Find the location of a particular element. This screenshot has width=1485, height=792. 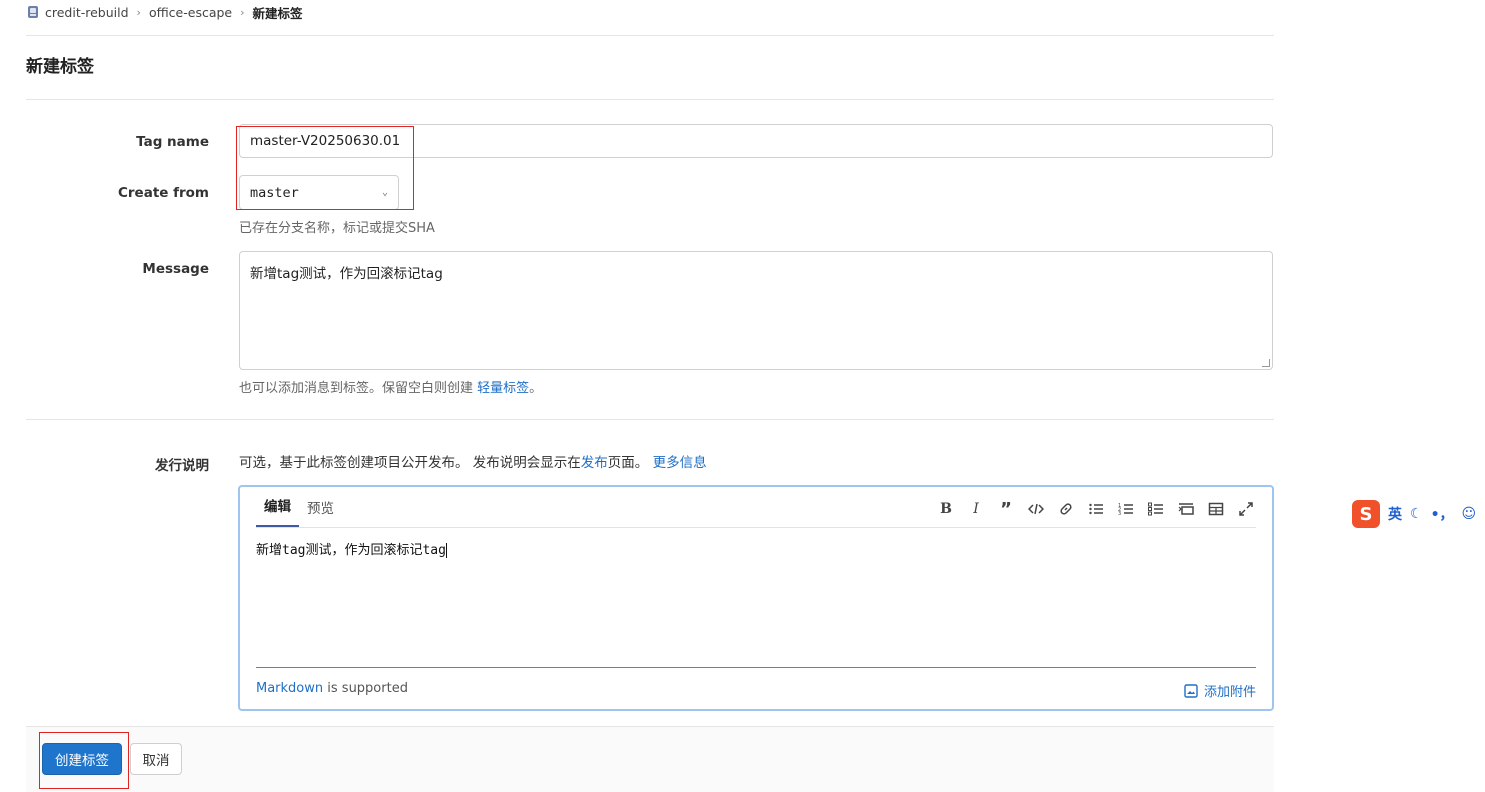

project-icon is located at coordinates (33, 12).